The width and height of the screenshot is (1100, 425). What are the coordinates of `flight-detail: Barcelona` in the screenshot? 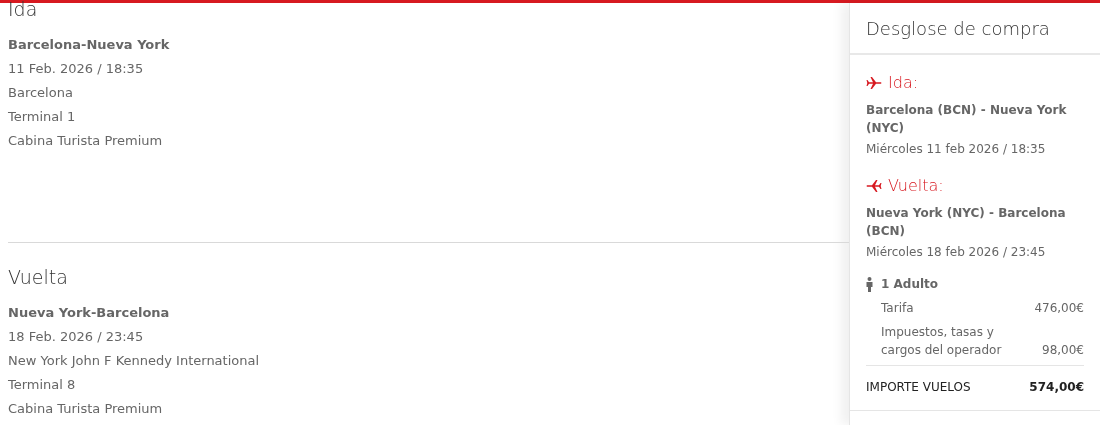 It's located at (40, 93).